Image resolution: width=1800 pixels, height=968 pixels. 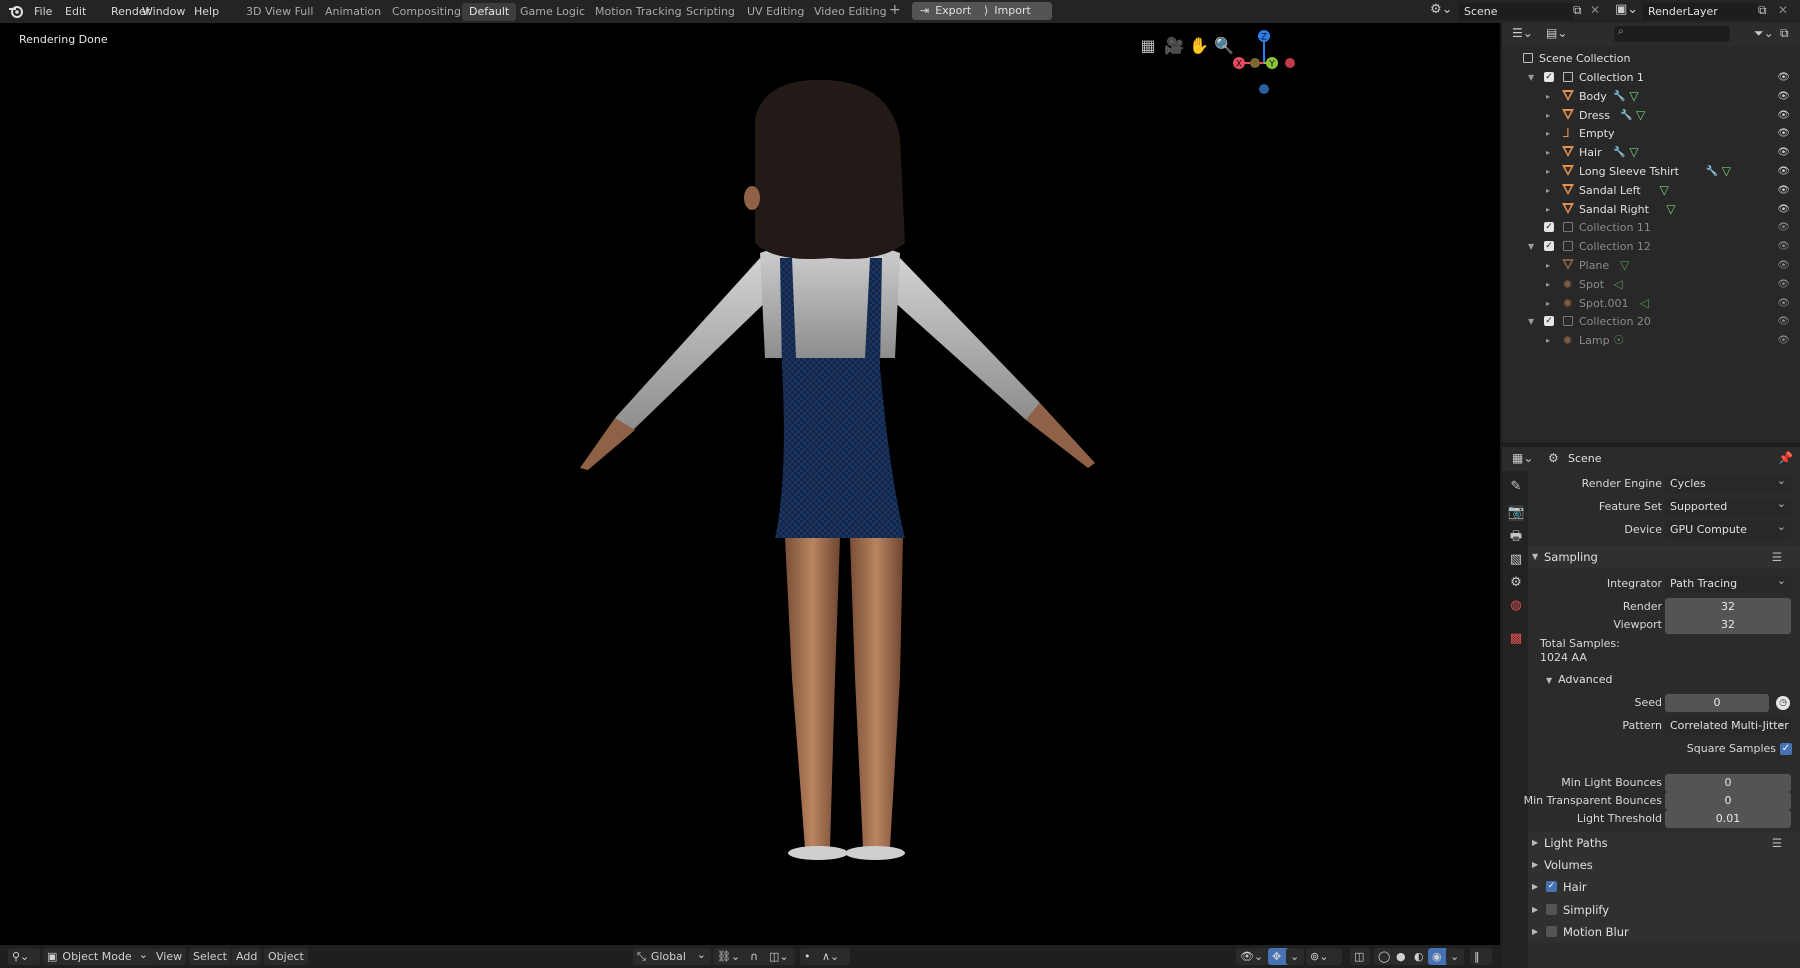 I want to click on scene-name-field: Scene, so click(x=1516, y=11).